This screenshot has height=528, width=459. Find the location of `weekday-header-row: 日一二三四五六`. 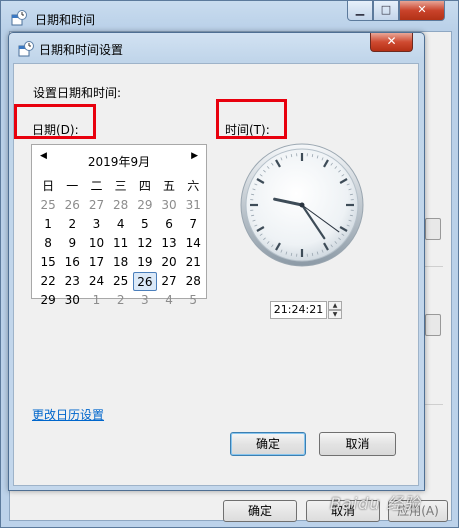

weekday-header-row: 日一二三四五六 is located at coordinates (120, 186).